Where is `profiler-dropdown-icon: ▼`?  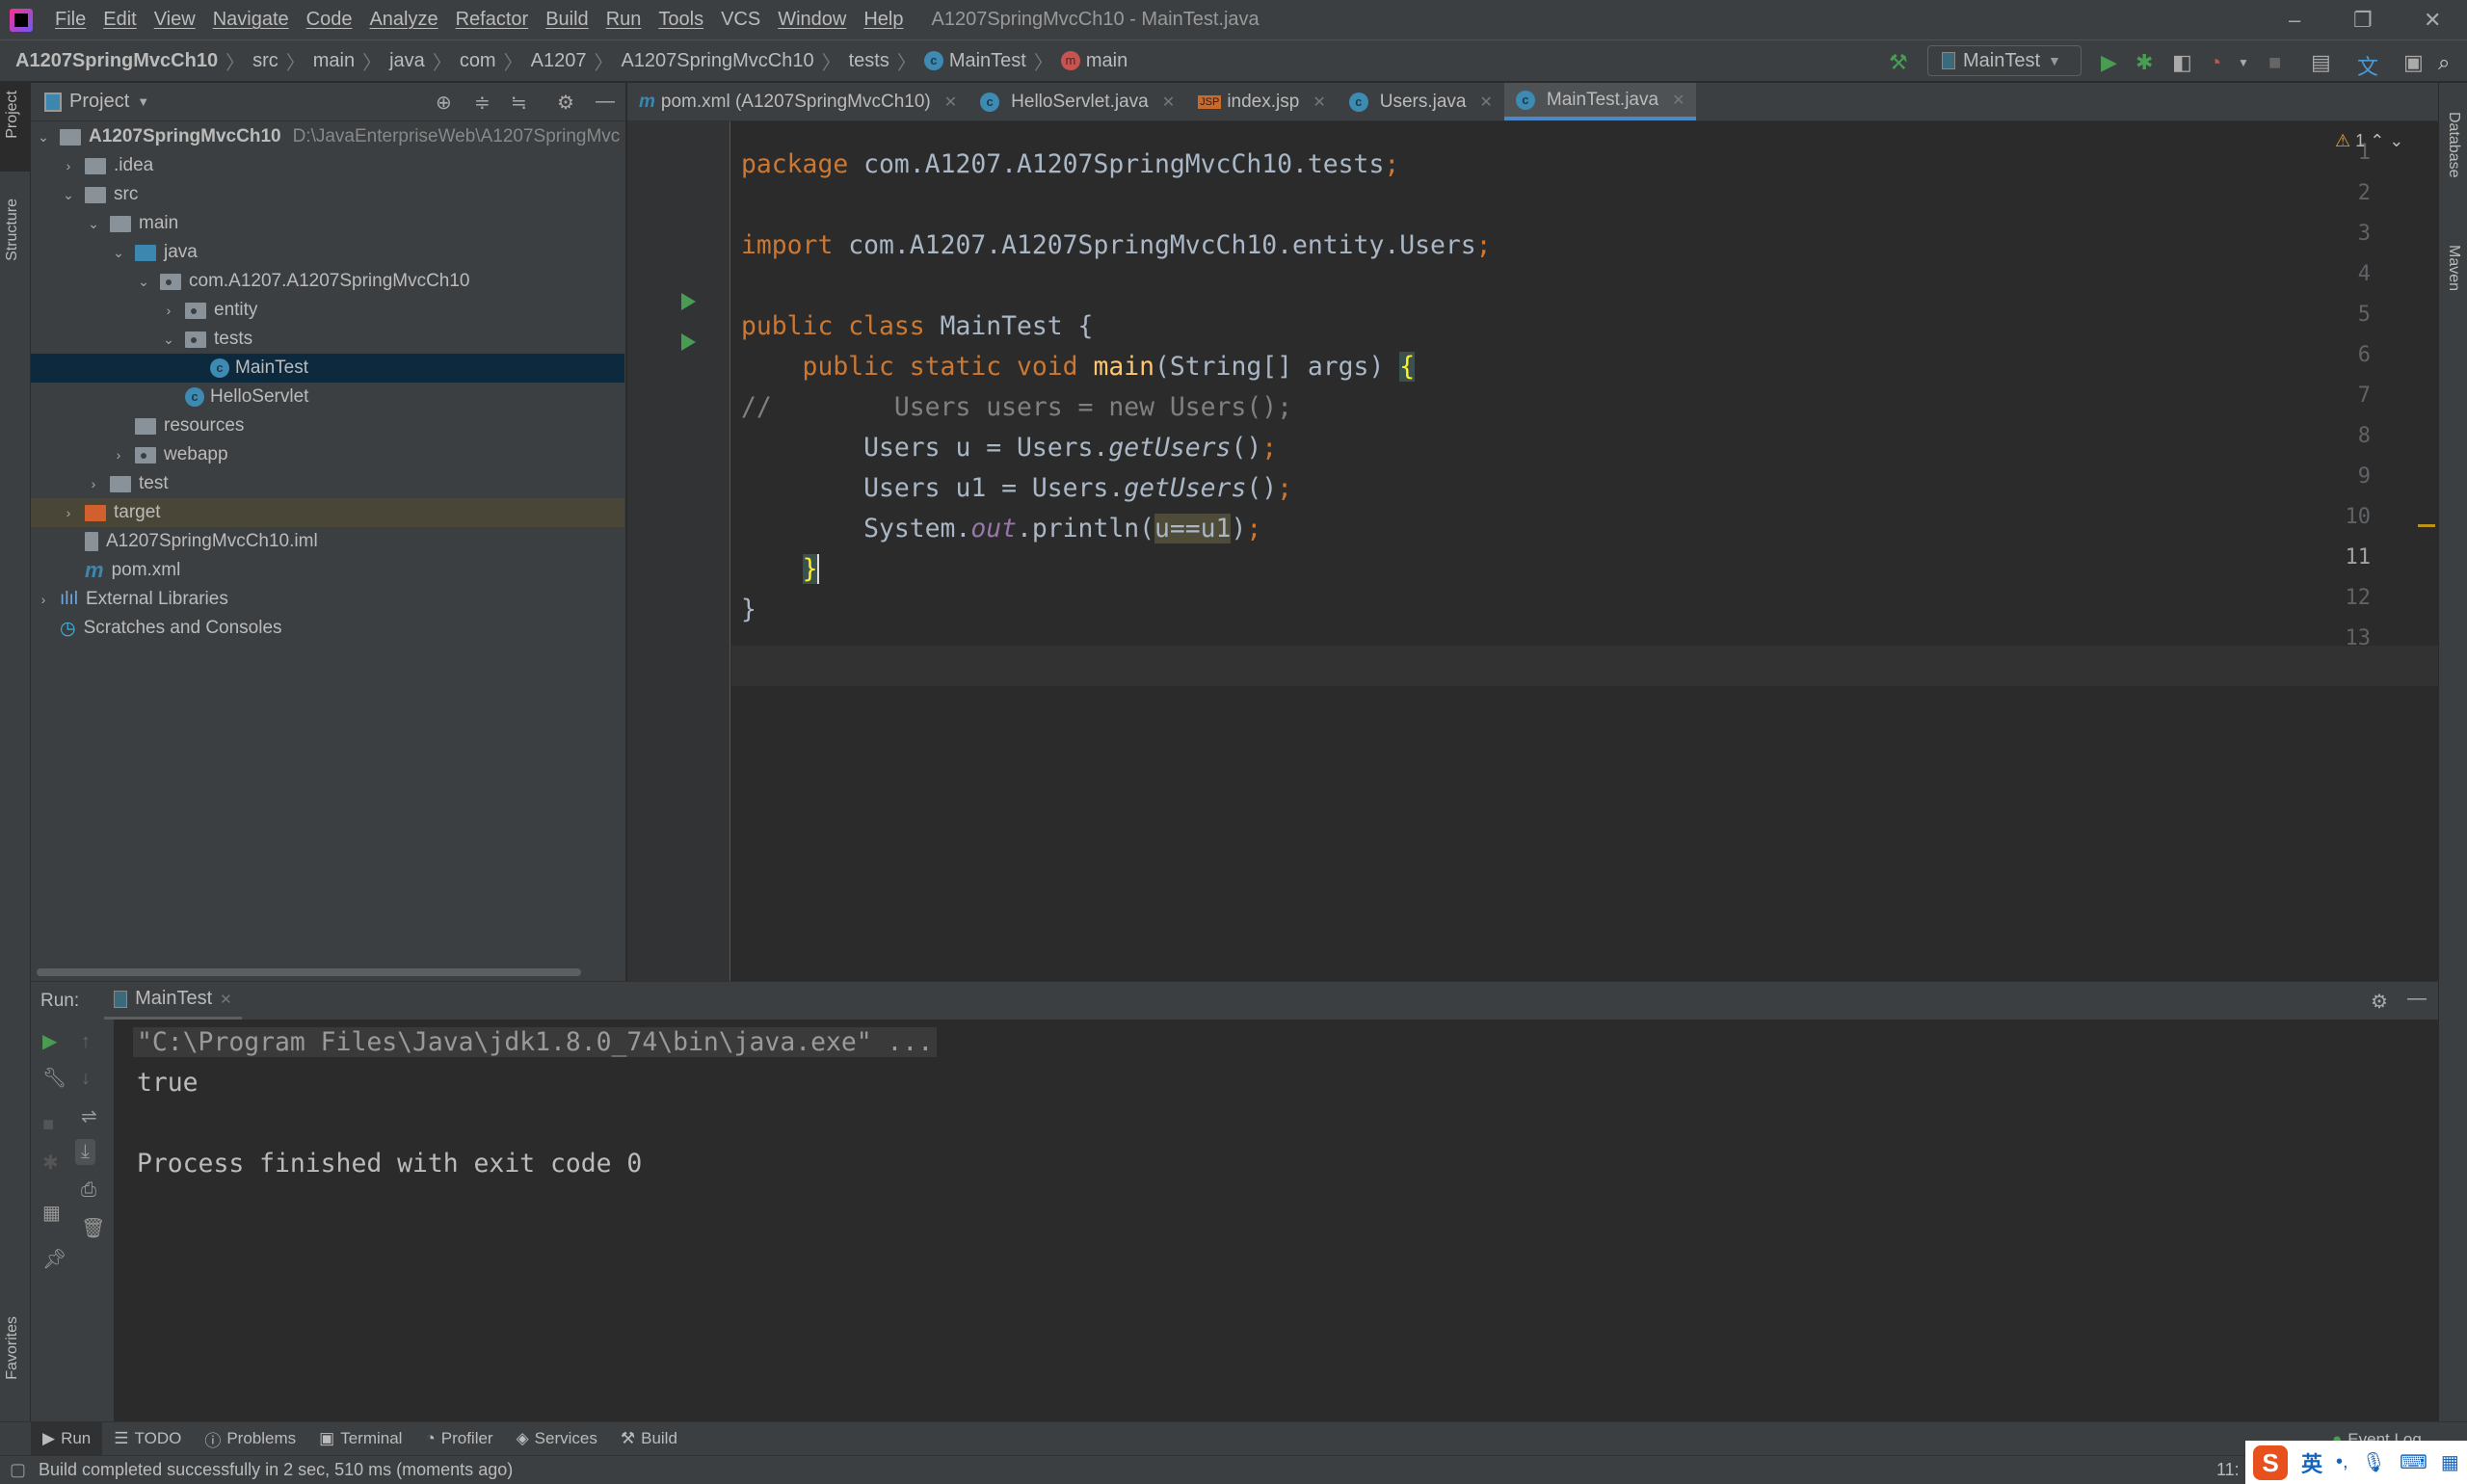 profiler-dropdown-icon: ▼ is located at coordinates (2243, 62).